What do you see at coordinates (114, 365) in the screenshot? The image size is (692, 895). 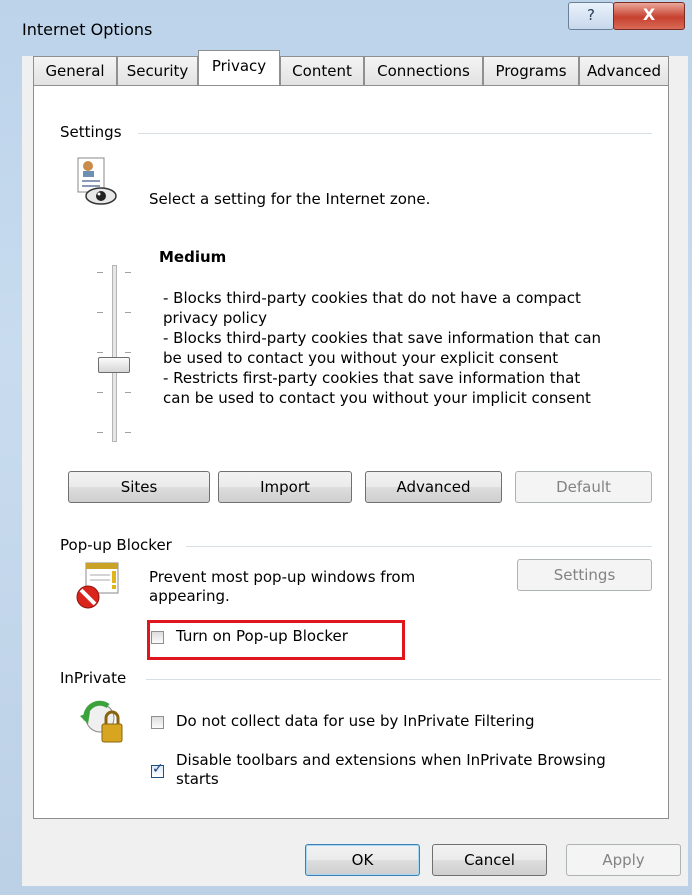 I see `privacy-level-slider-thumb` at bounding box center [114, 365].